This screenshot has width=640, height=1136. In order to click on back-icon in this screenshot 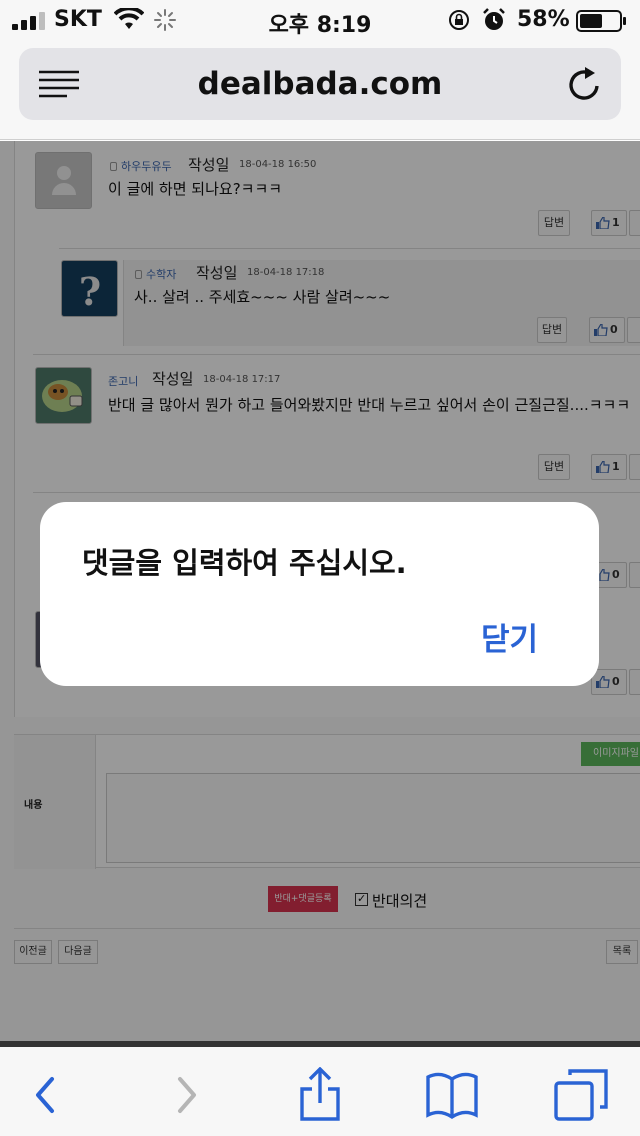, I will do `click(46, 1095)`.